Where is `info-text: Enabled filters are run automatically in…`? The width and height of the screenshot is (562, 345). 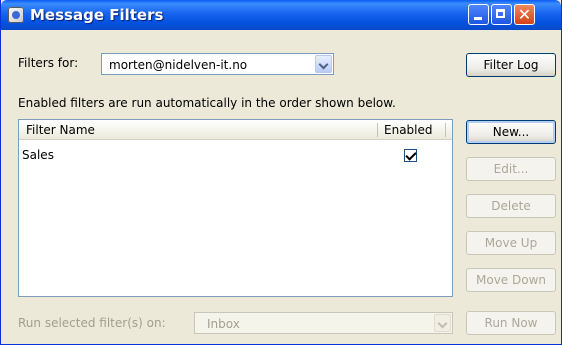
info-text: Enabled filters are run automatically in… is located at coordinates (207, 103).